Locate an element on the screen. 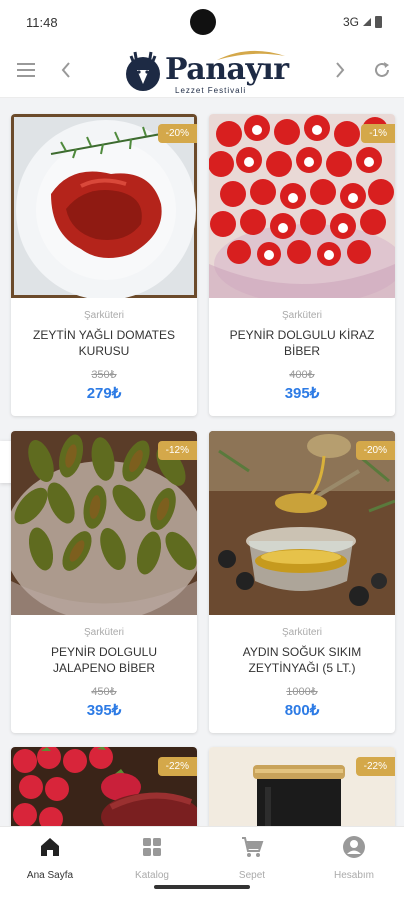 This screenshot has width=404, height=900. product-price: 800₺ is located at coordinates (302, 710).